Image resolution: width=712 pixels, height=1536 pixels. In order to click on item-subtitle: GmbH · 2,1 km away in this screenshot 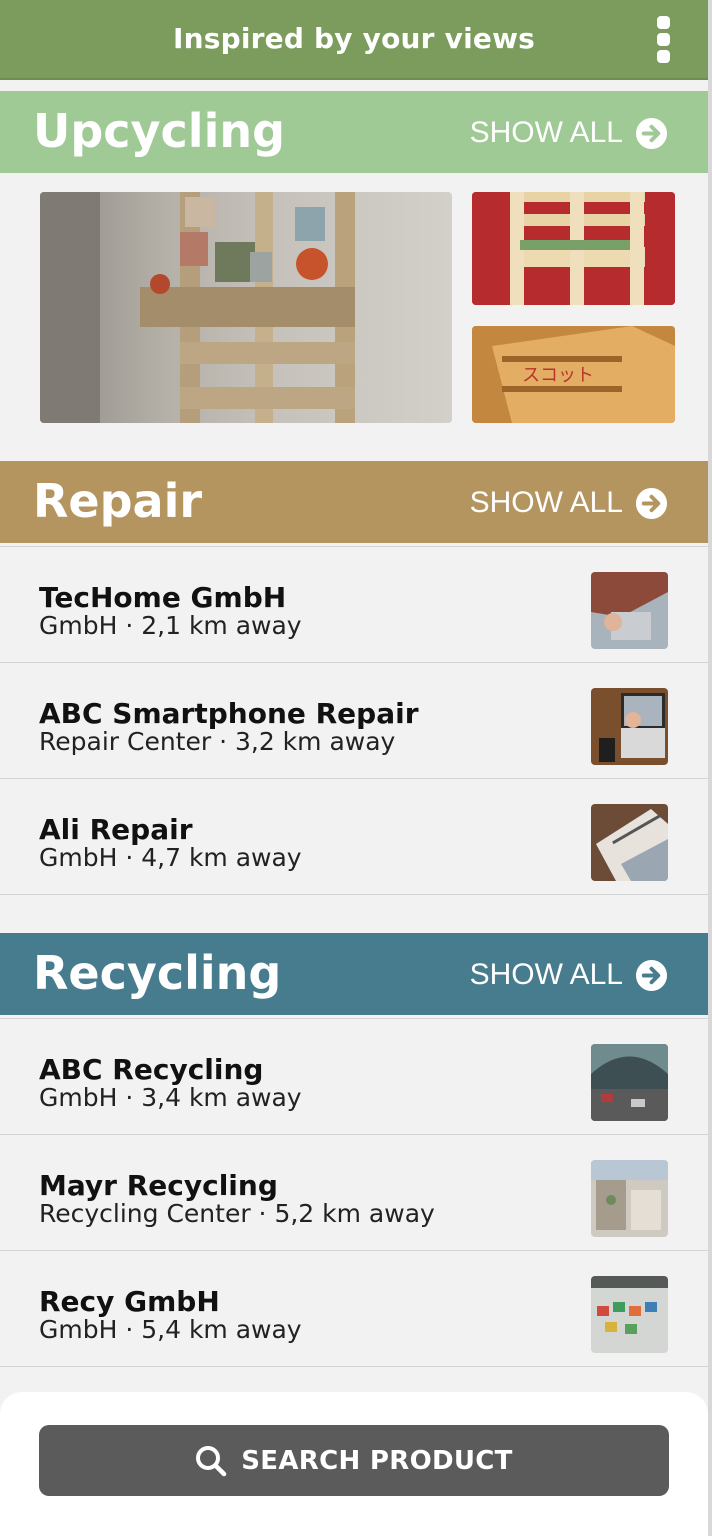, I will do `click(170, 625)`.